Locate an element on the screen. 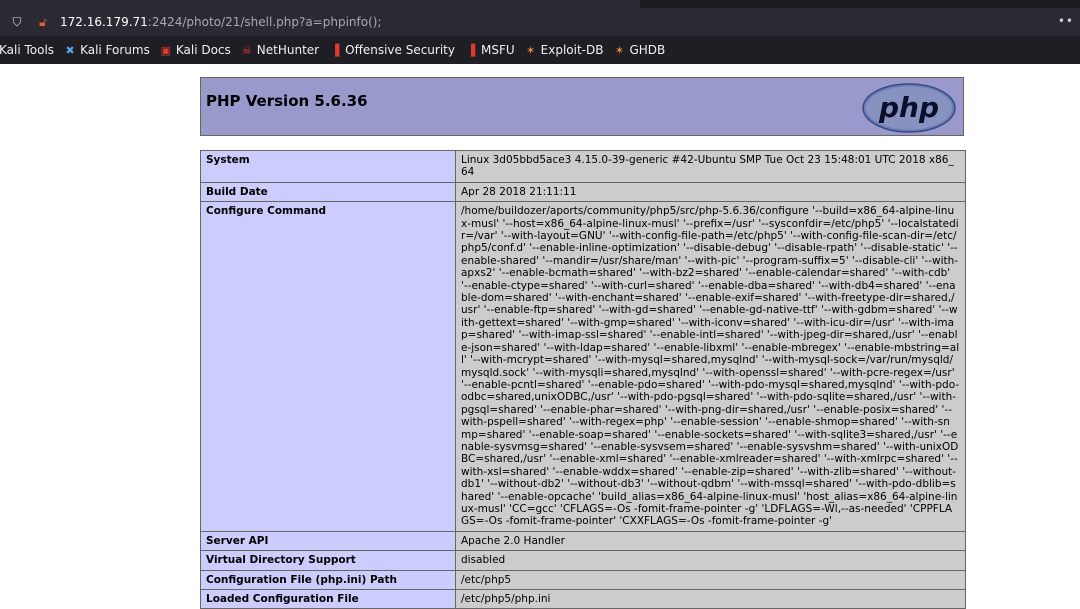 Image resolution: width=1080 pixels, height=609 pixels. bookmark-ghdb: ✶ GHDB is located at coordinates (639, 50).